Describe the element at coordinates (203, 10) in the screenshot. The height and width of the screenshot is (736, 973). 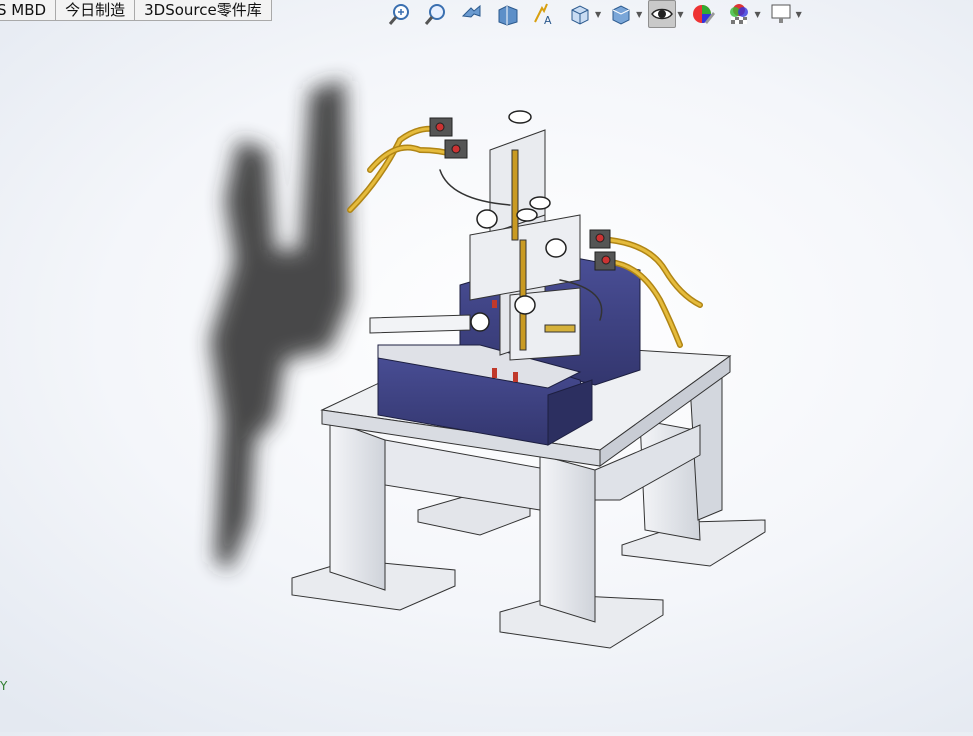
I see `tab-3dsource: 3DSource零件库` at that location.